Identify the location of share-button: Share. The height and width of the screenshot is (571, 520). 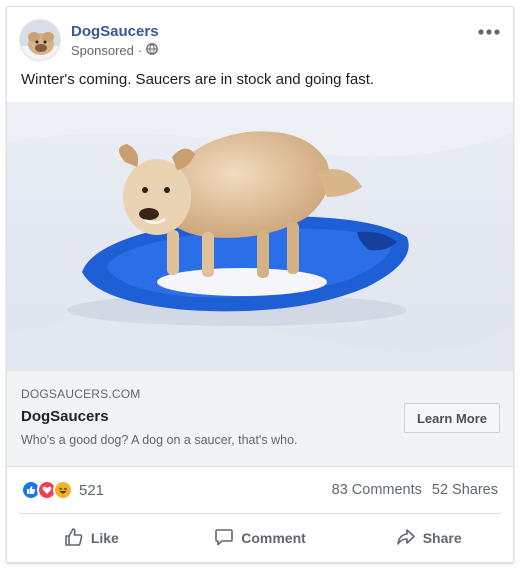
(428, 538).